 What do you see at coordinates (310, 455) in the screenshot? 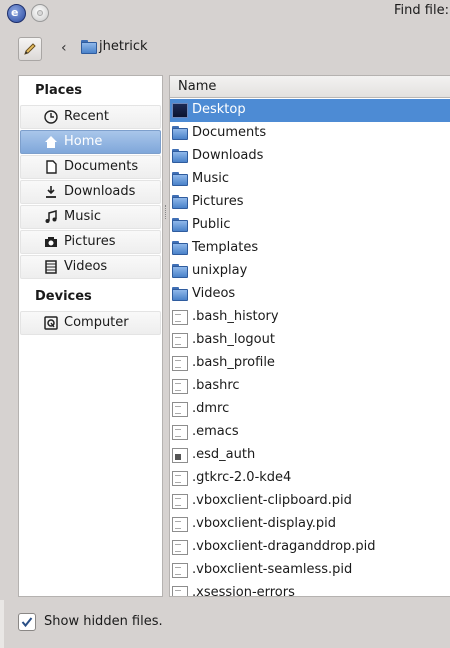
I see `file-row: .esd_auth` at bounding box center [310, 455].